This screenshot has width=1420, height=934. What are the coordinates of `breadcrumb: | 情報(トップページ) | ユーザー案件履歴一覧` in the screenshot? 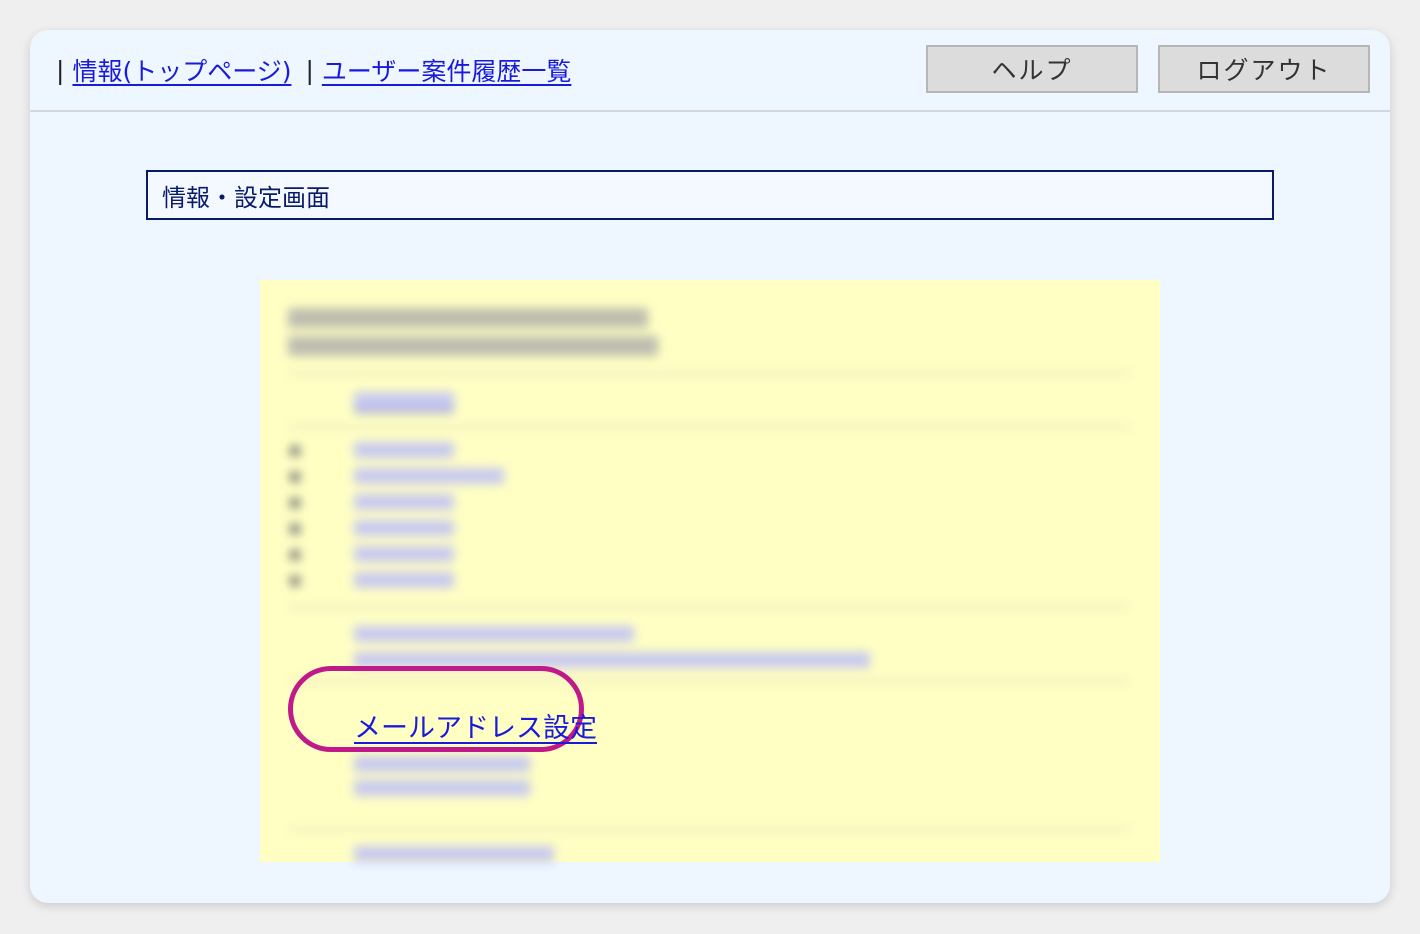 It's located at (313, 70).